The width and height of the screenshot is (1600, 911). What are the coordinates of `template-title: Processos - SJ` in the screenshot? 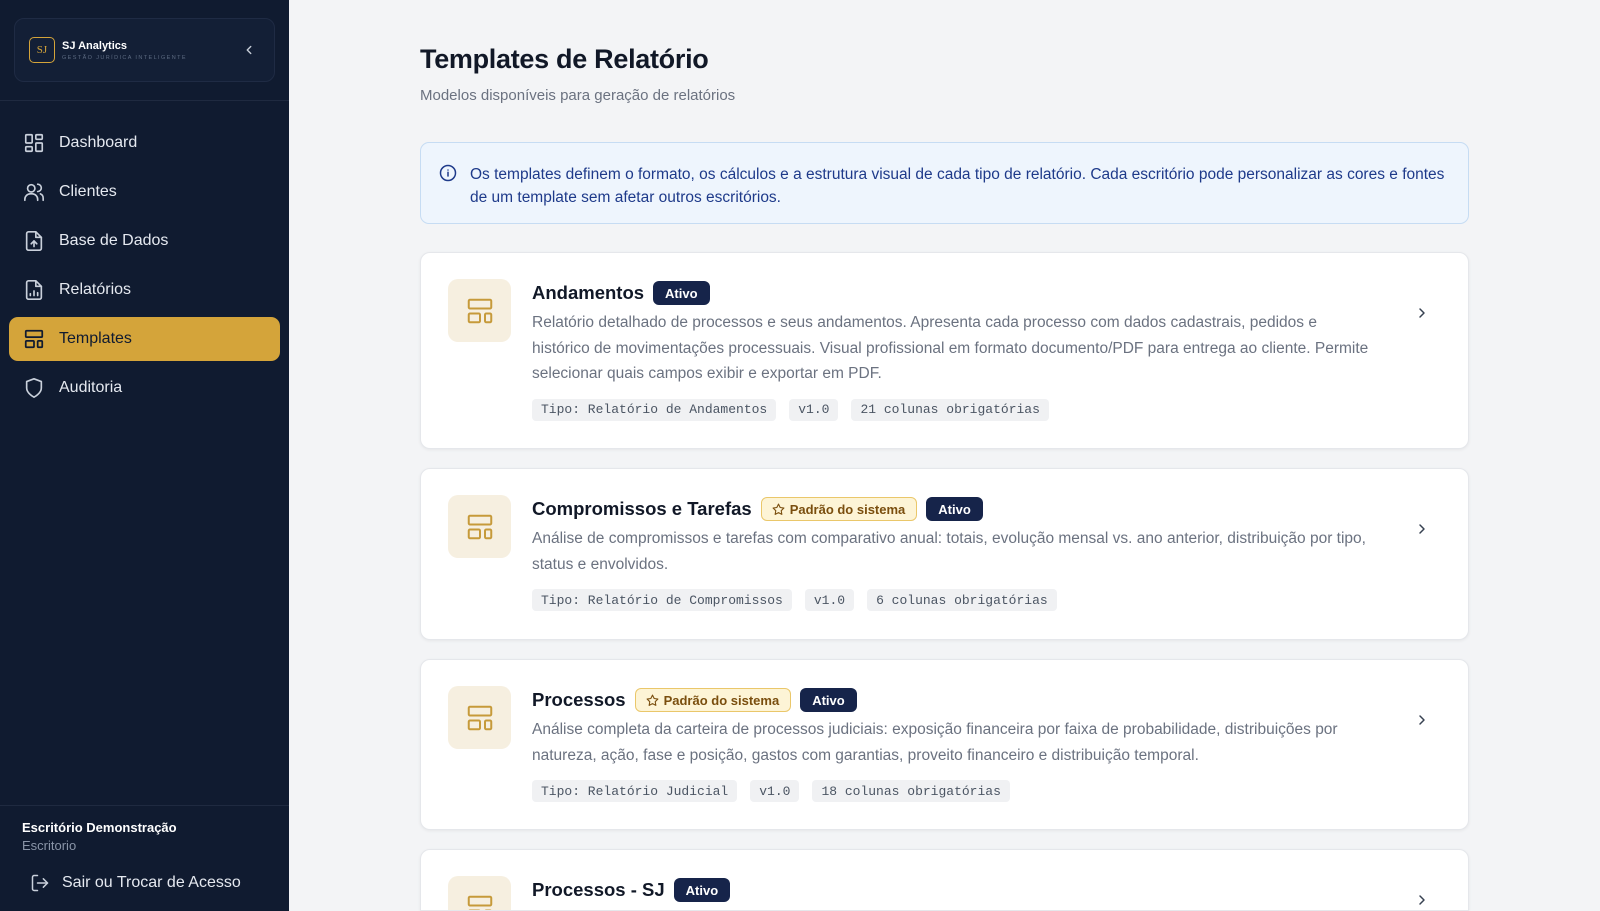 It's located at (598, 889).